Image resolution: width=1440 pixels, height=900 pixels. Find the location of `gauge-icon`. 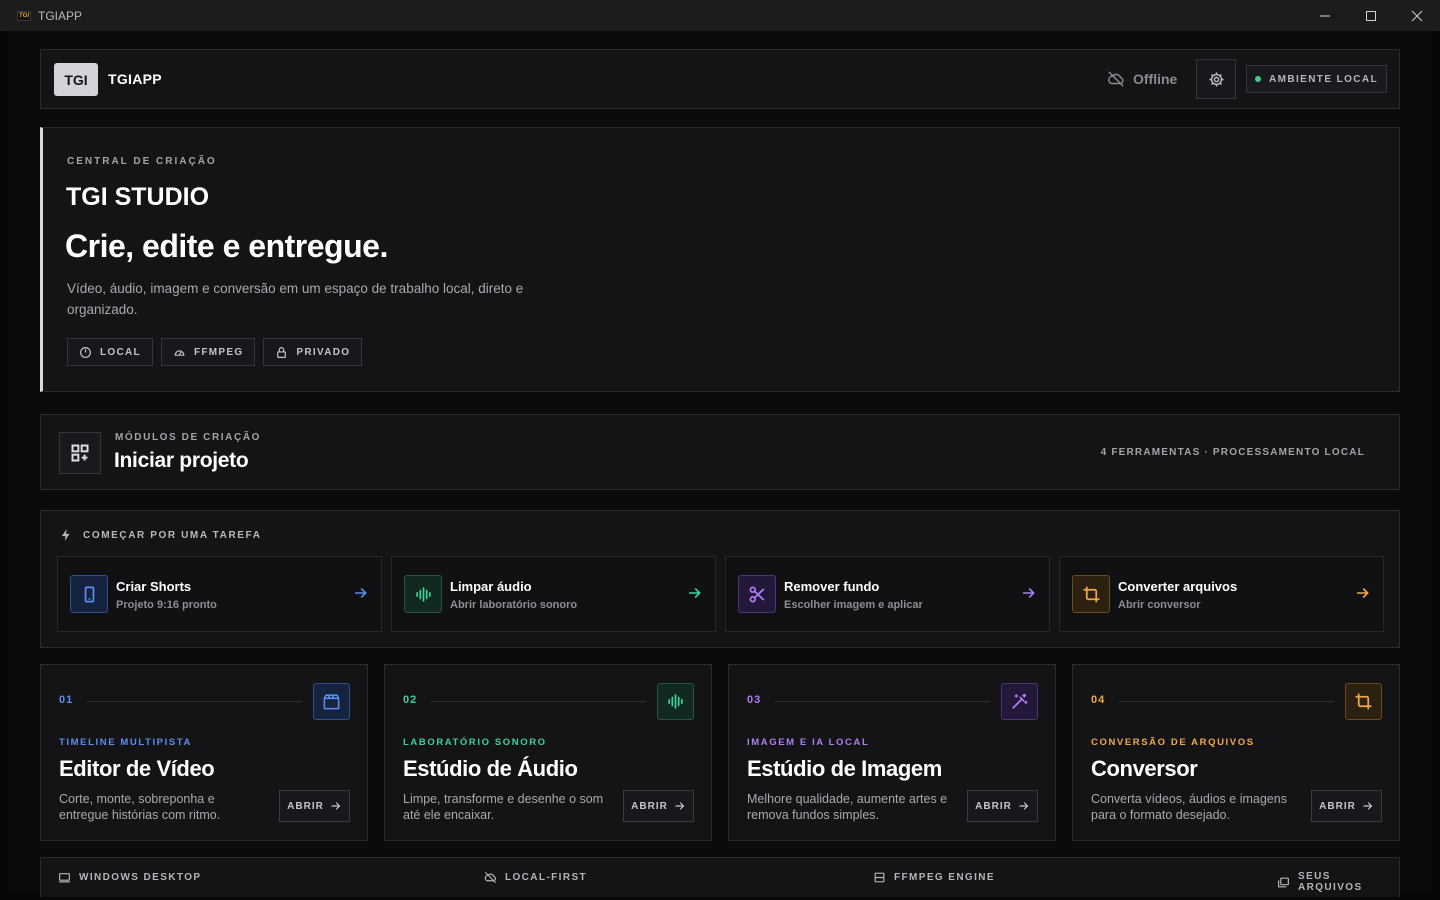

gauge-icon is located at coordinates (179, 352).